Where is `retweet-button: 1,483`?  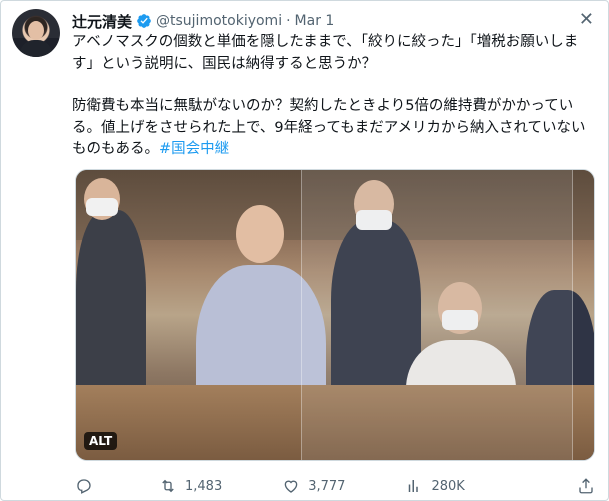 retweet-button: 1,483 is located at coordinates (190, 486).